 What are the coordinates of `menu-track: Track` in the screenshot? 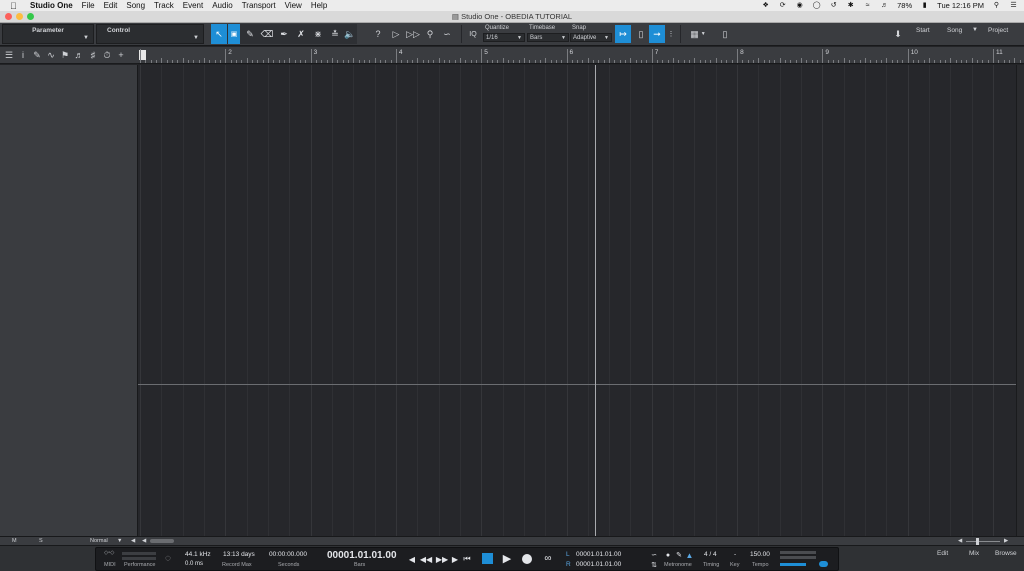 It's located at (164, 5).